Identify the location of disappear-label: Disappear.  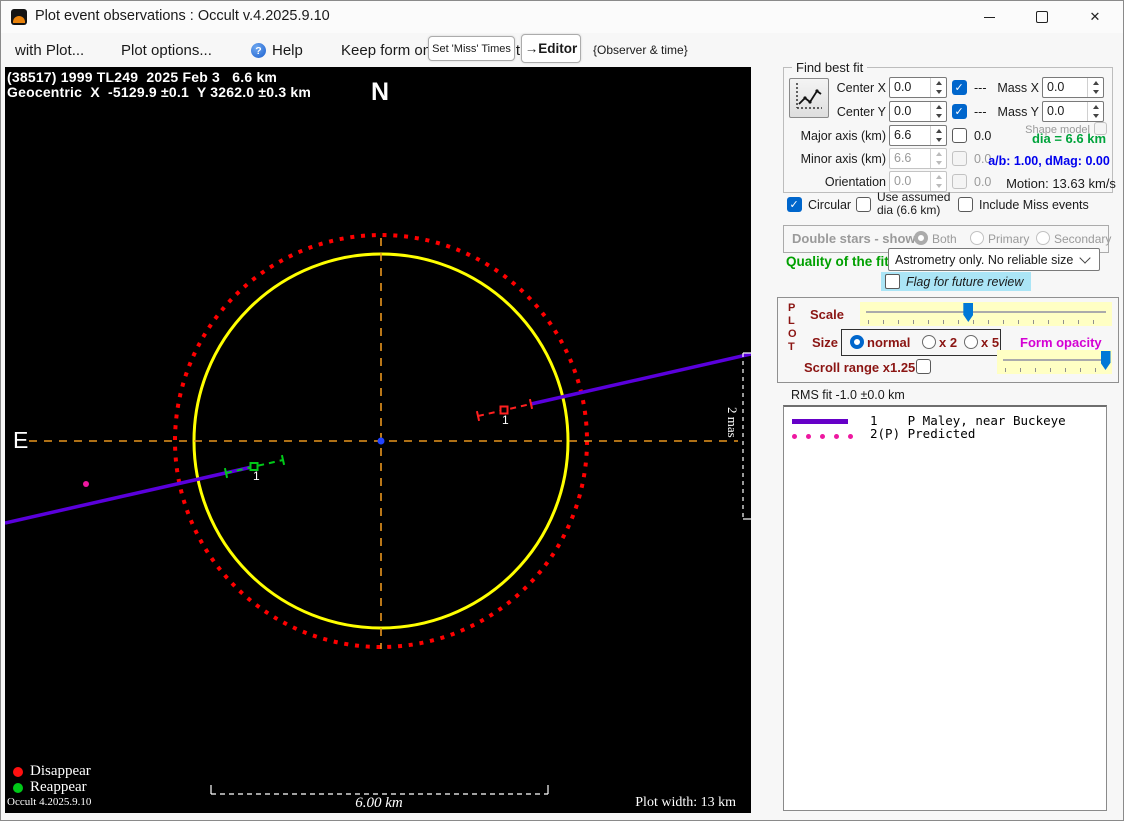
(60, 771).